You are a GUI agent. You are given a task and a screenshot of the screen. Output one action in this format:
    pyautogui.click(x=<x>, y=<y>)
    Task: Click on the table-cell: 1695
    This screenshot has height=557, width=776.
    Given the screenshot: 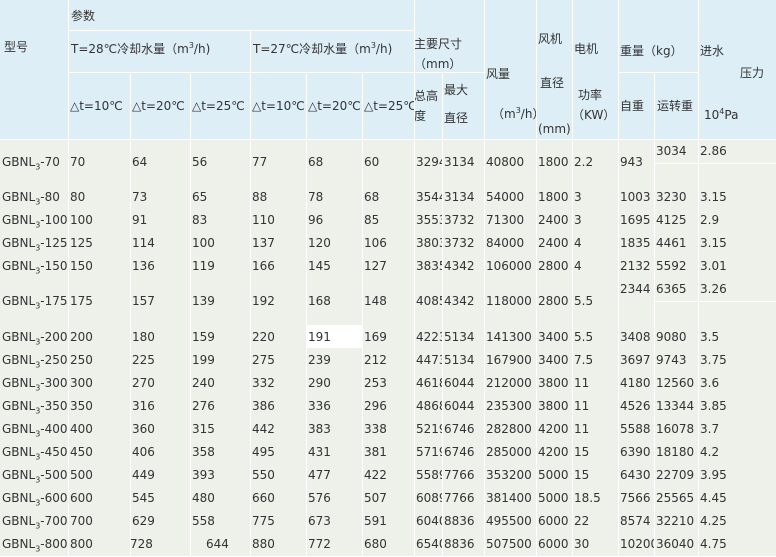 What is the action you would take?
    pyautogui.click(x=636, y=219)
    